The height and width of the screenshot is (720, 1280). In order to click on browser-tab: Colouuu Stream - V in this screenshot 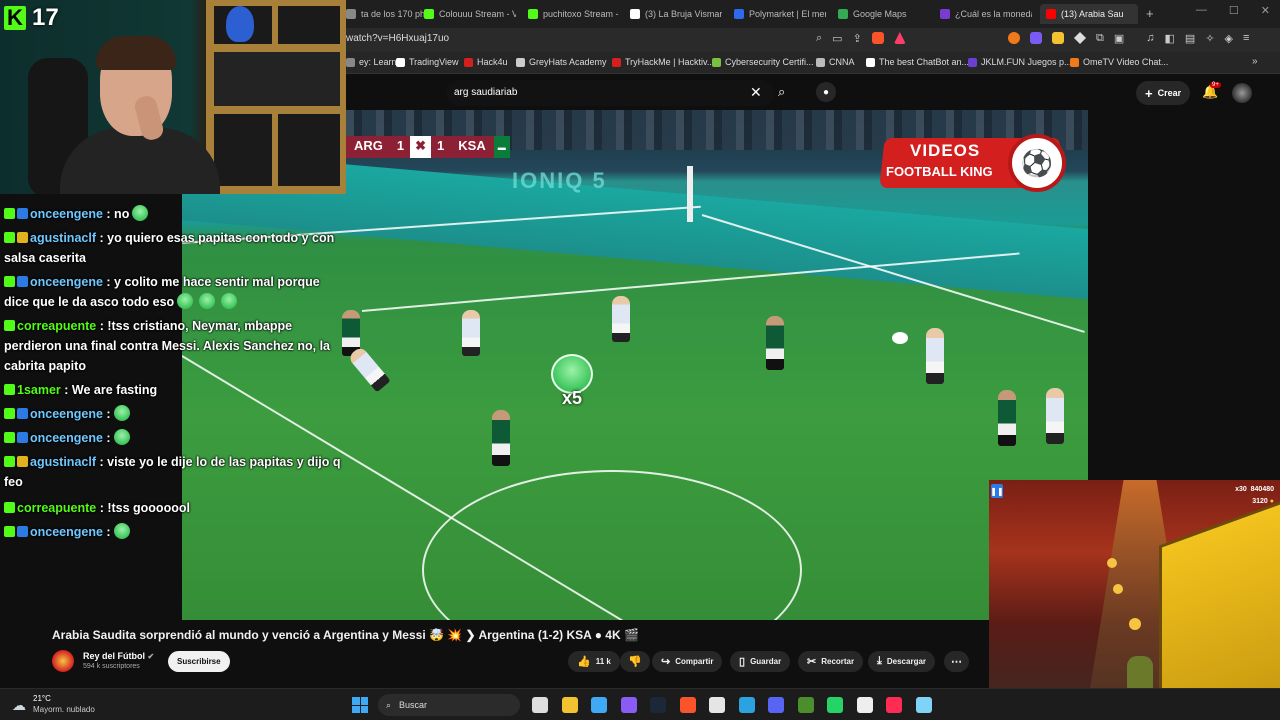, I will do `click(470, 14)`.